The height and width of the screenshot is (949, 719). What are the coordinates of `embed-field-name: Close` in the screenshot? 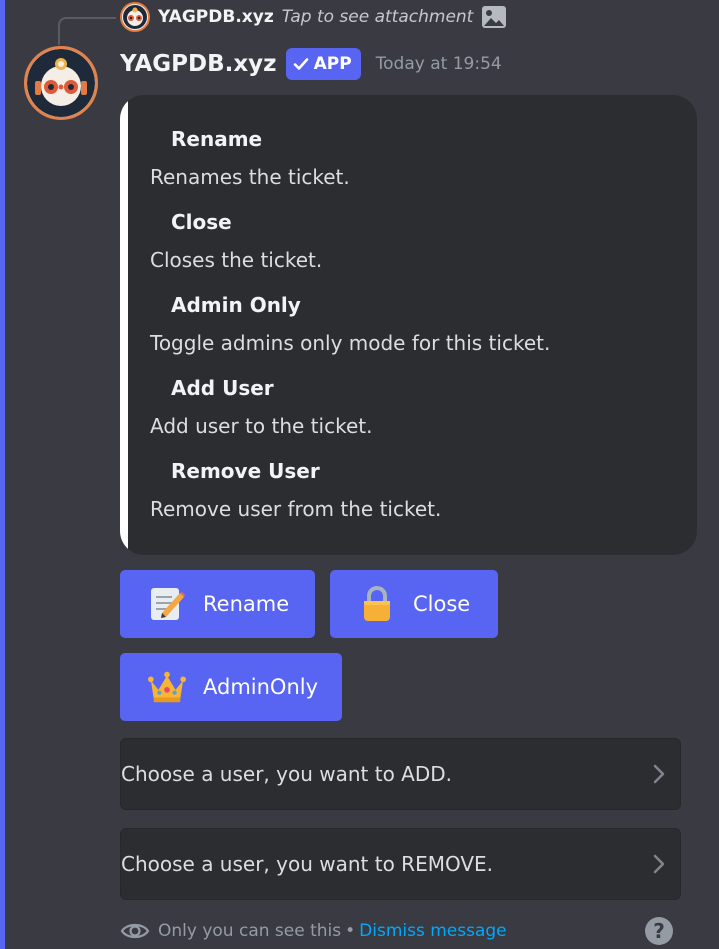 It's located at (201, 222).